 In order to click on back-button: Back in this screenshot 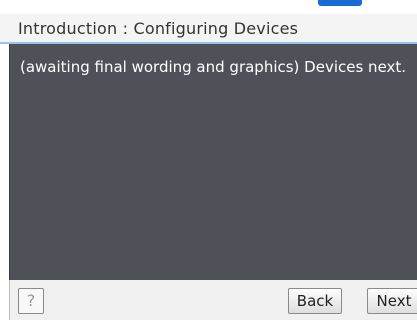, I will do `click(315, 301)`.